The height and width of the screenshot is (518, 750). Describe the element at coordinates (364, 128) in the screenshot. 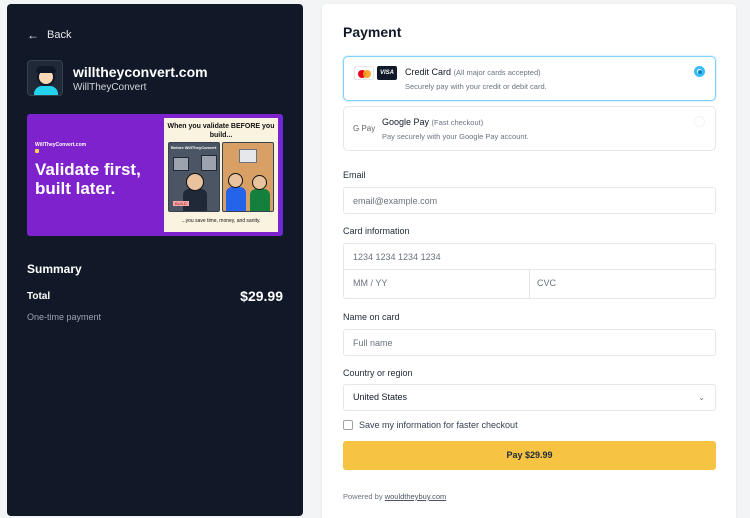

I see `google-pay-icon: G Pay` at that location.